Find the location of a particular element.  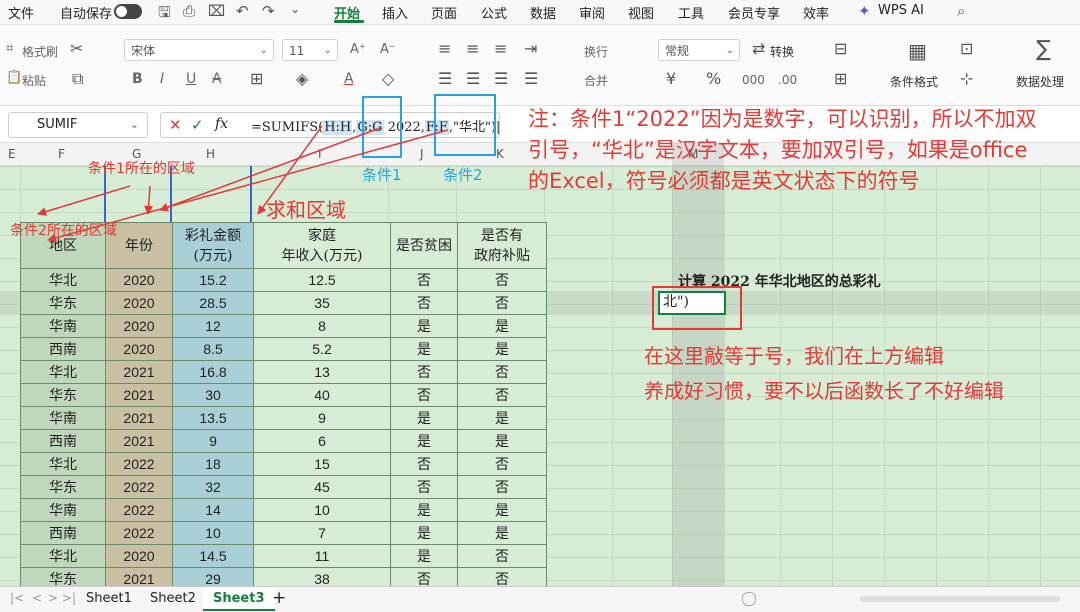

last-sheet-icon: >| is located at coordinates (69, 598).